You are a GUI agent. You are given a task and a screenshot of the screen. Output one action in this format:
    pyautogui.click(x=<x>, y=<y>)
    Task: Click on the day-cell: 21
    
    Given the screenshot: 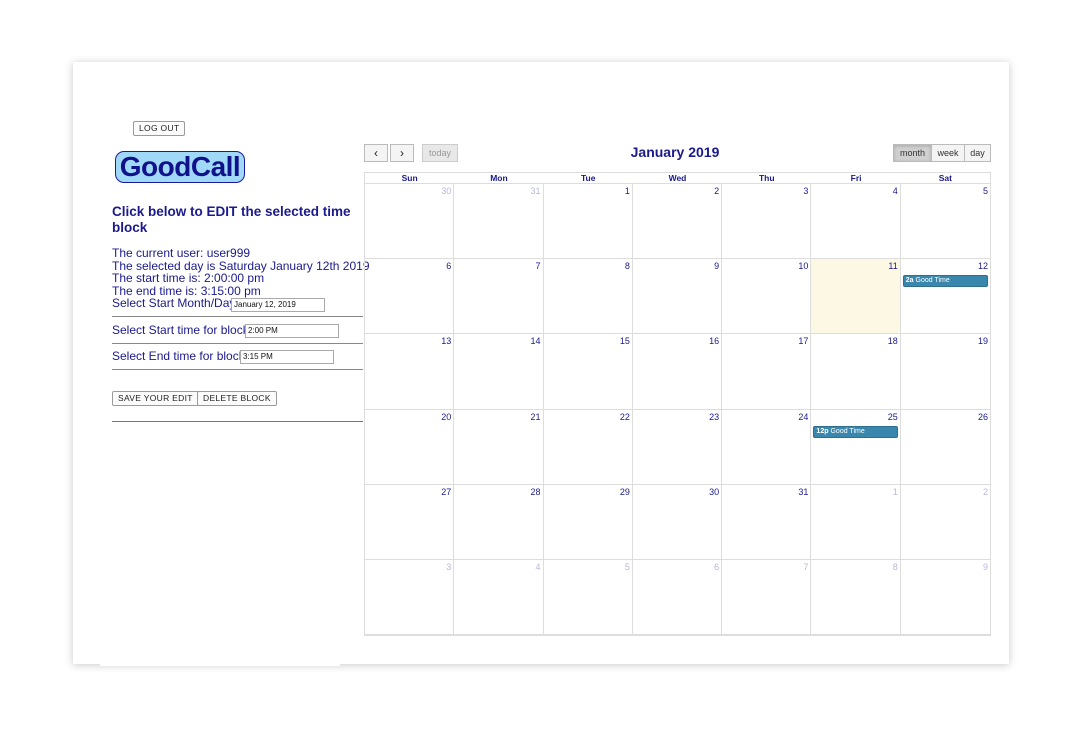 What is the action you would take?
    pyautogui.click(x=499, y=447)
    